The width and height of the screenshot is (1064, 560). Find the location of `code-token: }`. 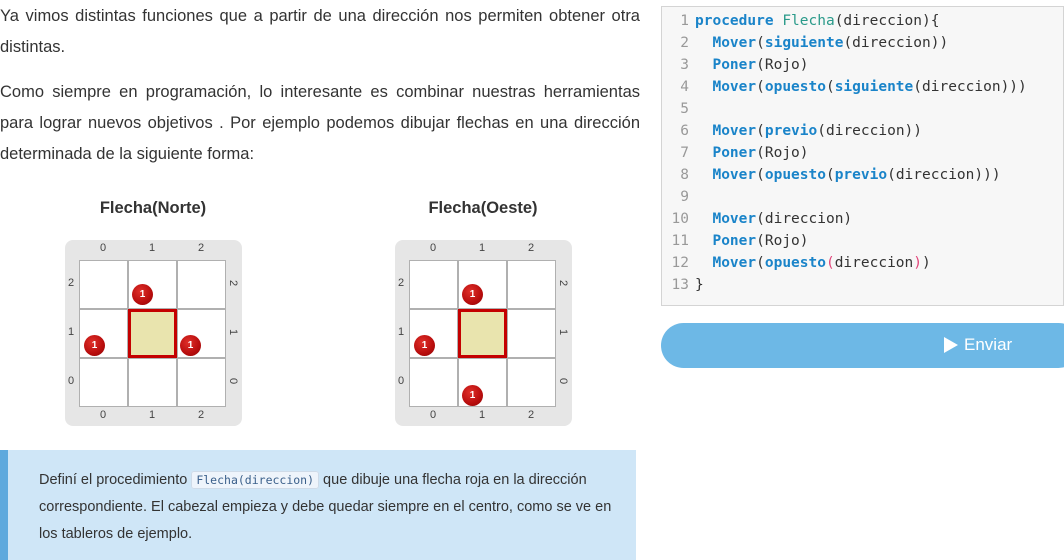

code-token: } is located at coordinates (699, 285).